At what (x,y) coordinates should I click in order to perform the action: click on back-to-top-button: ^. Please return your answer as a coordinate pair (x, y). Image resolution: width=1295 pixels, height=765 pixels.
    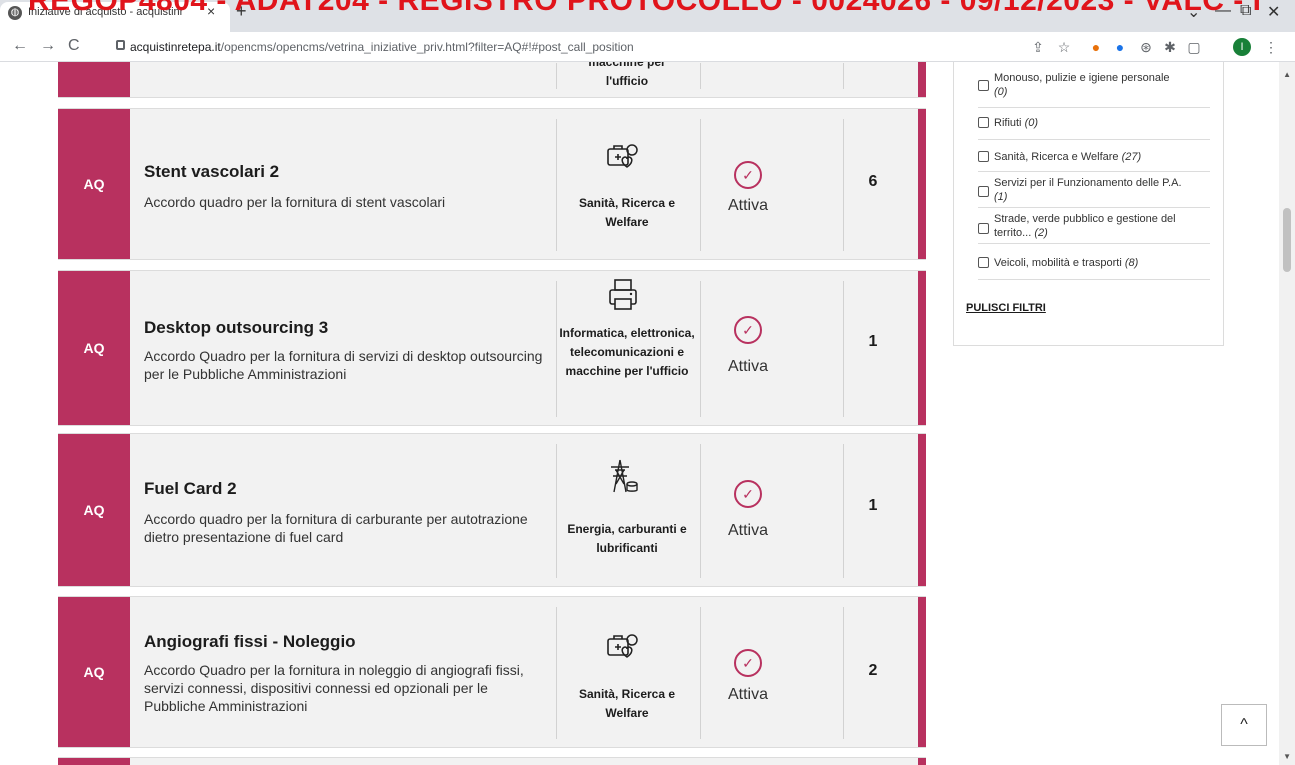
    Looking at the image, I should click on (1244, 725).